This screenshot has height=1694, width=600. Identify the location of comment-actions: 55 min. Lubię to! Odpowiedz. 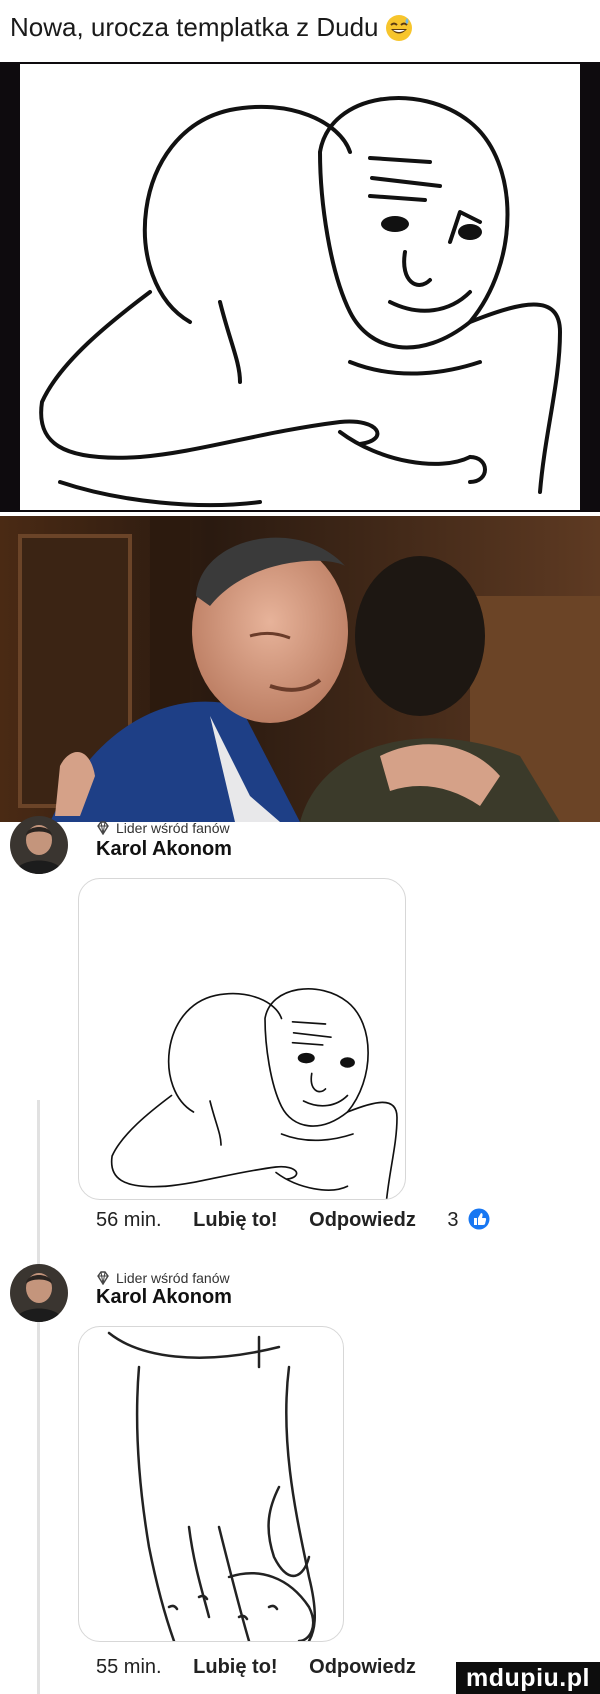
(256, 1667).